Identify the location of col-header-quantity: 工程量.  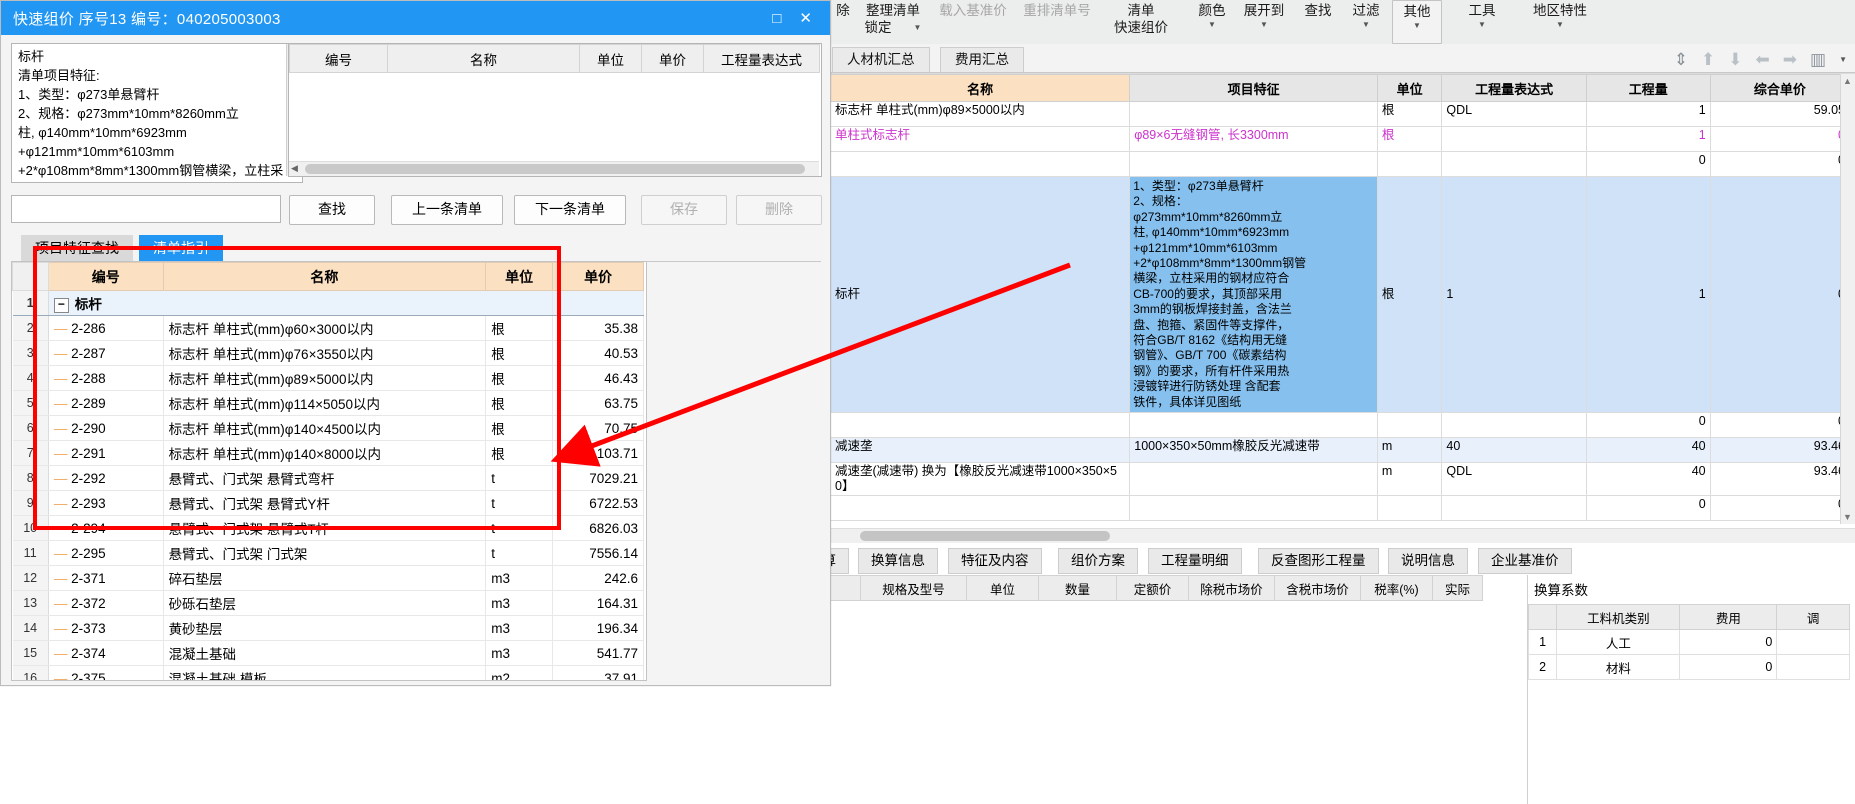
(1648, 88).